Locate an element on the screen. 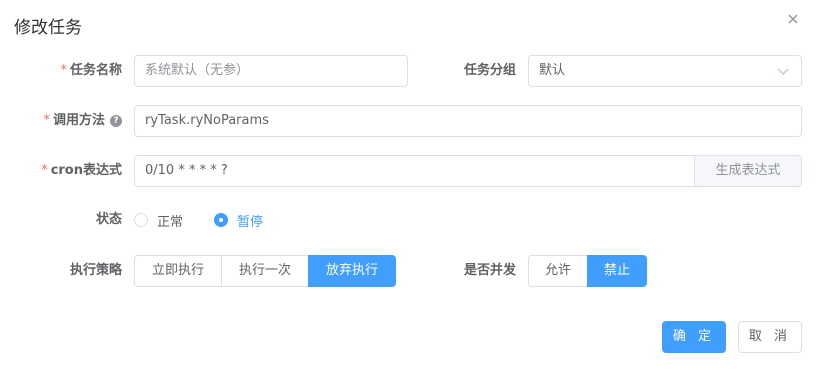 Image resolution: width=817 pixels, height=369 pixels. job-name-label: * 任务名称 is located at coordinates (91, 70).